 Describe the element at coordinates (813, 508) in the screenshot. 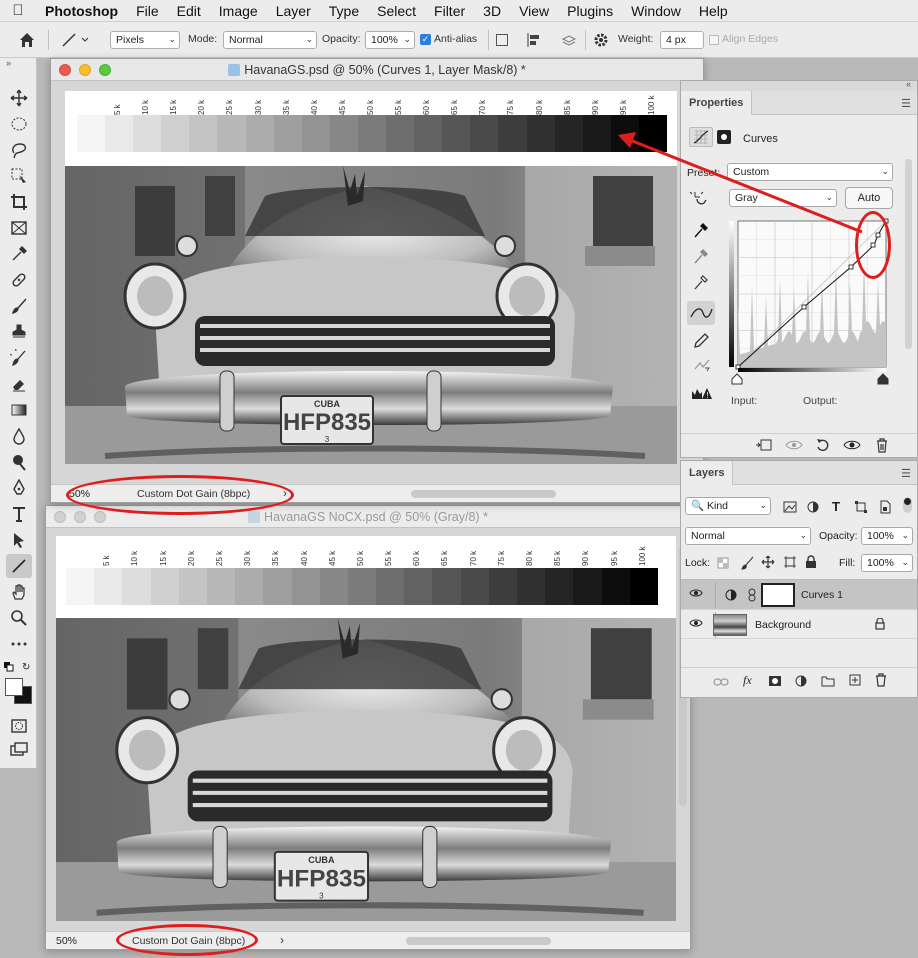

I see `filter-adjustment-icon` at that location.